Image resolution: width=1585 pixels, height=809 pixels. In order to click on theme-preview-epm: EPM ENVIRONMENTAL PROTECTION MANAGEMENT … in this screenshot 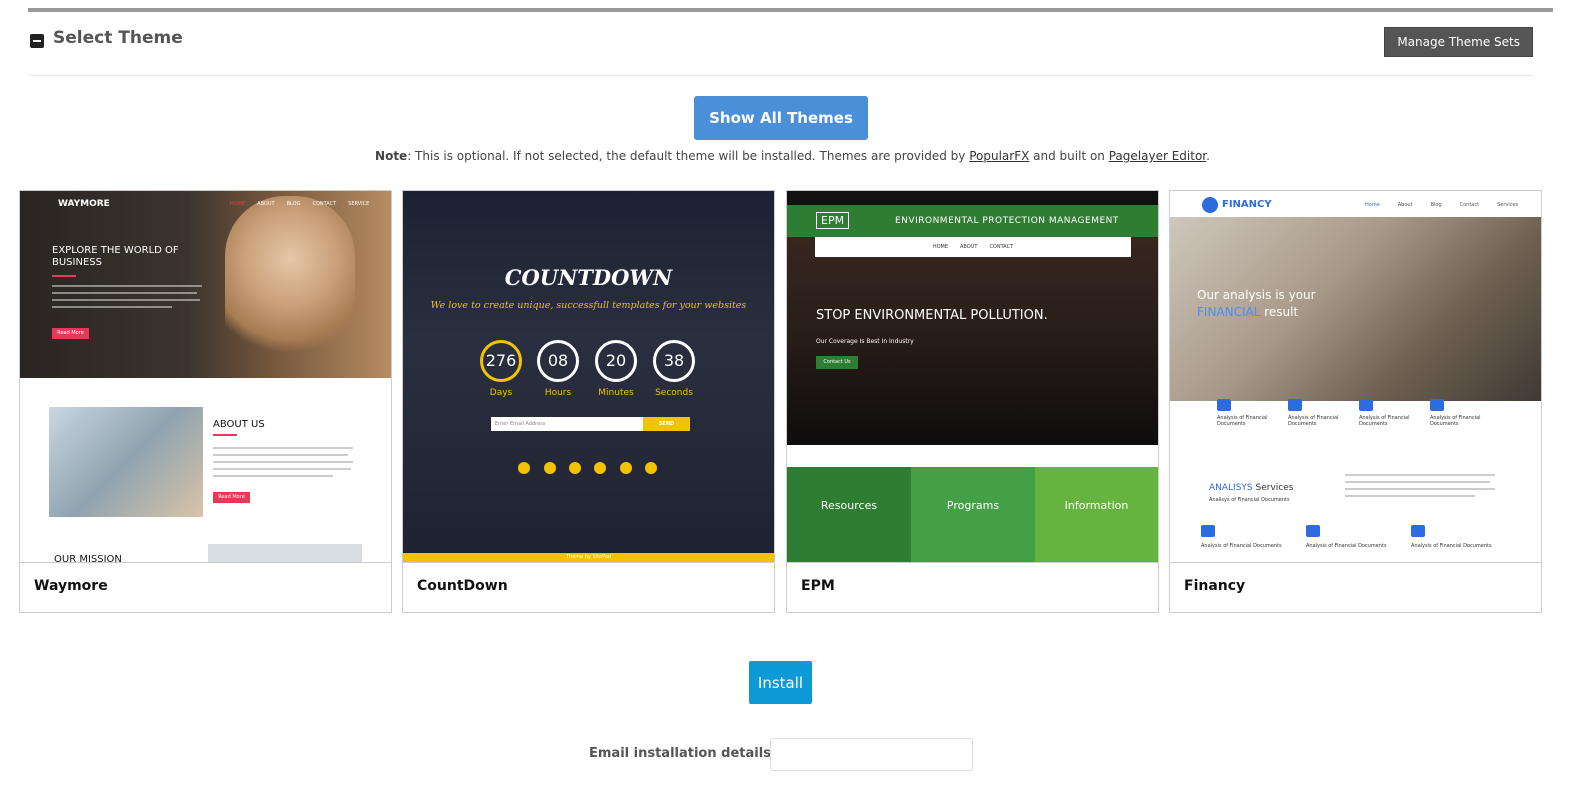, I will do `click(972, 376)`.